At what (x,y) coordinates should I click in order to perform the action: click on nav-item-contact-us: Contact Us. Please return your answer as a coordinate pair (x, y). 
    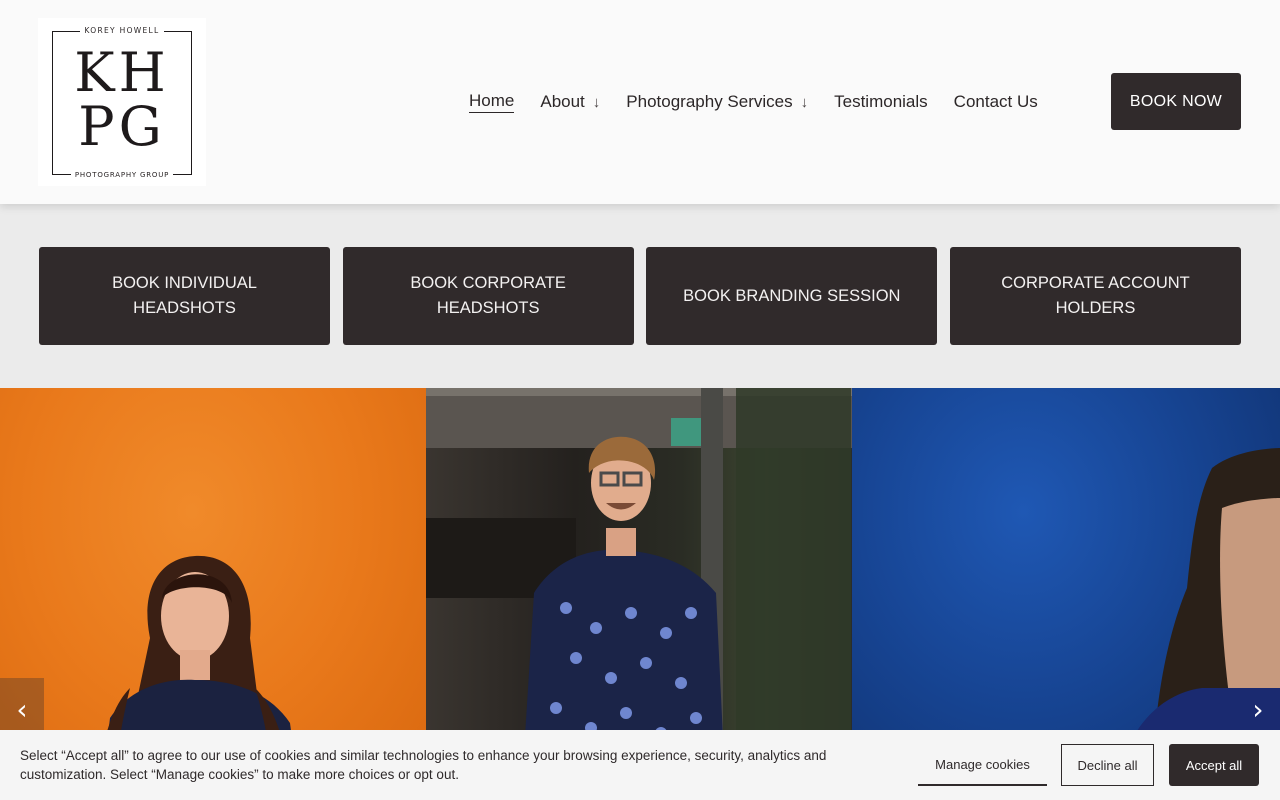
    Looking at the image, I should click on (996, 102).